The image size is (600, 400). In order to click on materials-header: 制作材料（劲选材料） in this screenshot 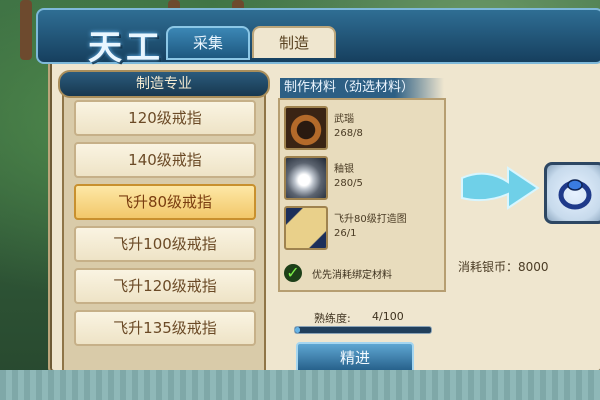, I will do `click(362, 88)`.